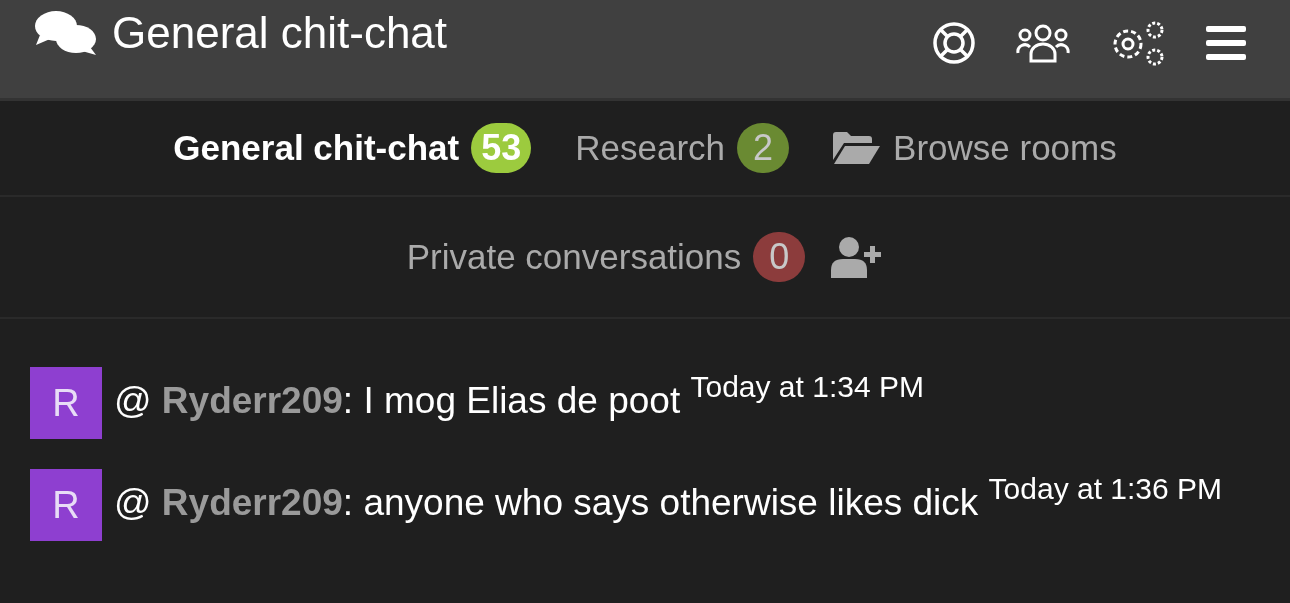  Describe the element at coordinates (66, 33) in the screenshot. I see `chat-icon` at that location.